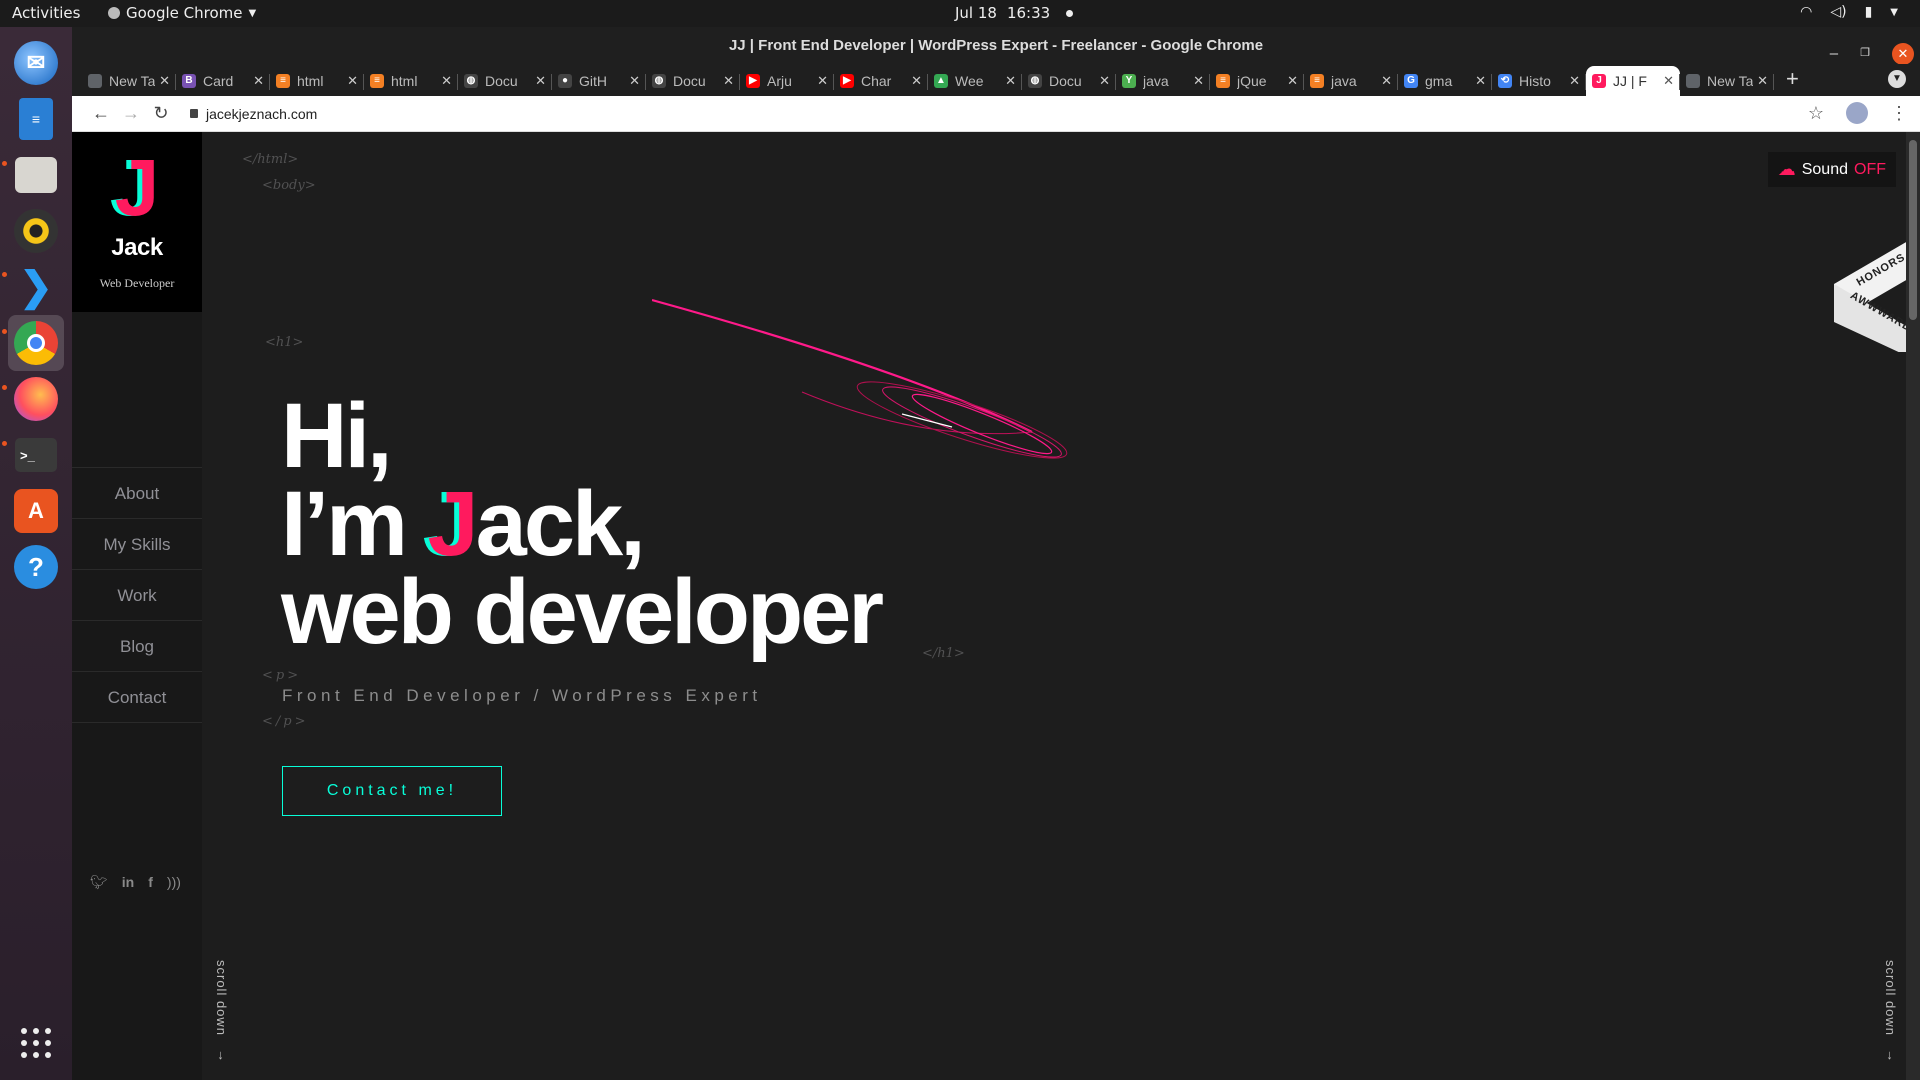  Describe the element at coordinates (1505, 81) in the screenshot. I see `tab-favicon-icon: ⟲` at that location.